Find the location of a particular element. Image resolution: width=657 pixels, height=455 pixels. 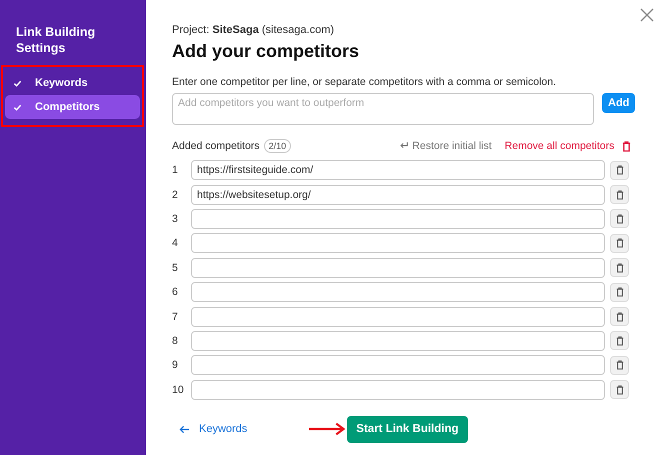

row-number: 8 is located at coordinates (175, 340).